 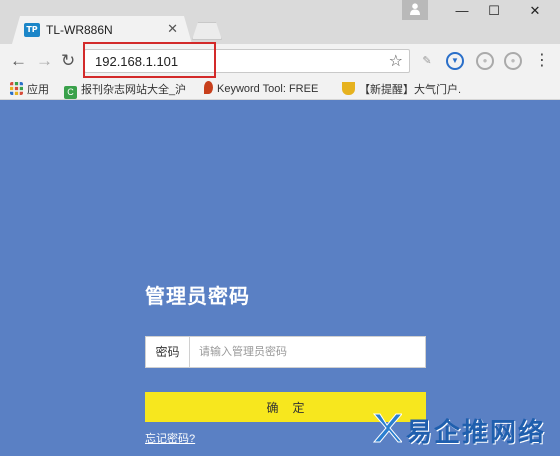 I want to click on shield-extension-icon: ▼, so click(x=455, y=61).